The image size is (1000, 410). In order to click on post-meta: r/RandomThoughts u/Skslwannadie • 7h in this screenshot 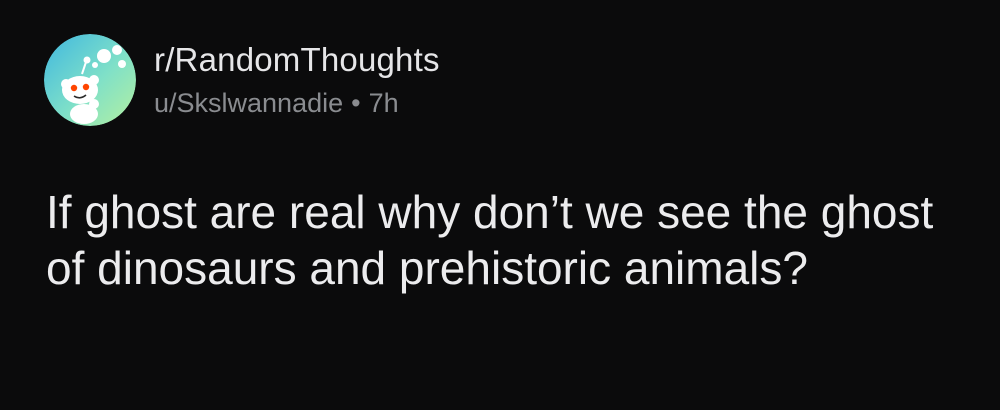, I will do `click(297, 80)`.